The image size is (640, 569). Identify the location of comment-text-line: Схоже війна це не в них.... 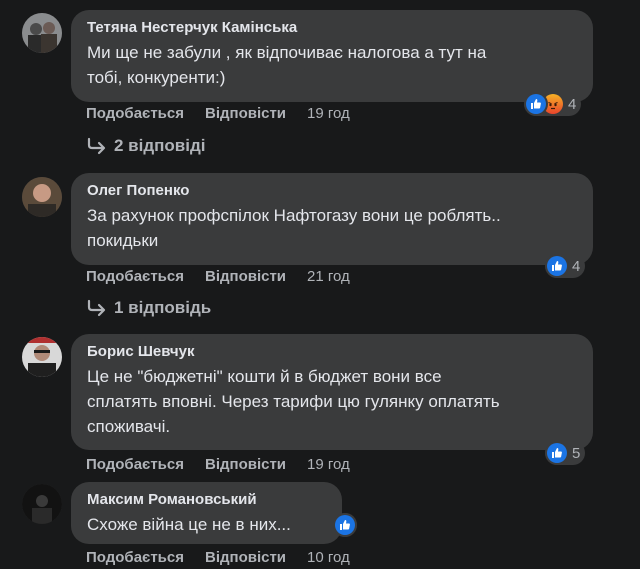
(189, 524).